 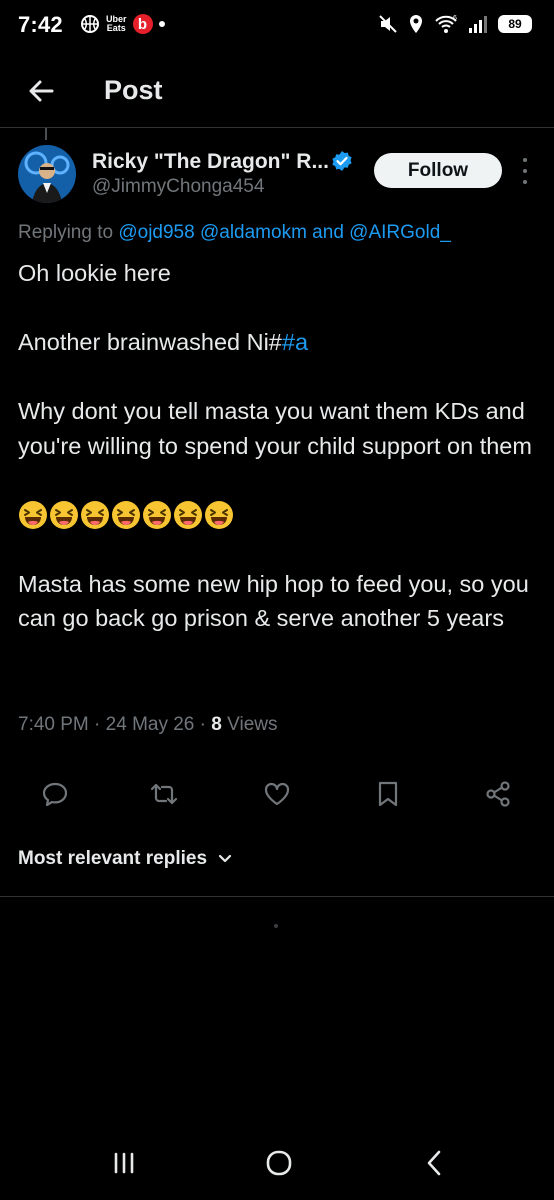 What do you see at coordinates (515, 24) in the screenshot?
I see `battery-icon: 89` at bounding box center [515, 24].